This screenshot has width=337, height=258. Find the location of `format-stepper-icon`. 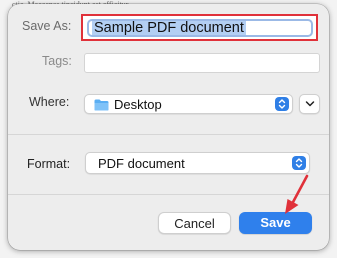

format-stepper-icon is located at coordinates (299, 163).